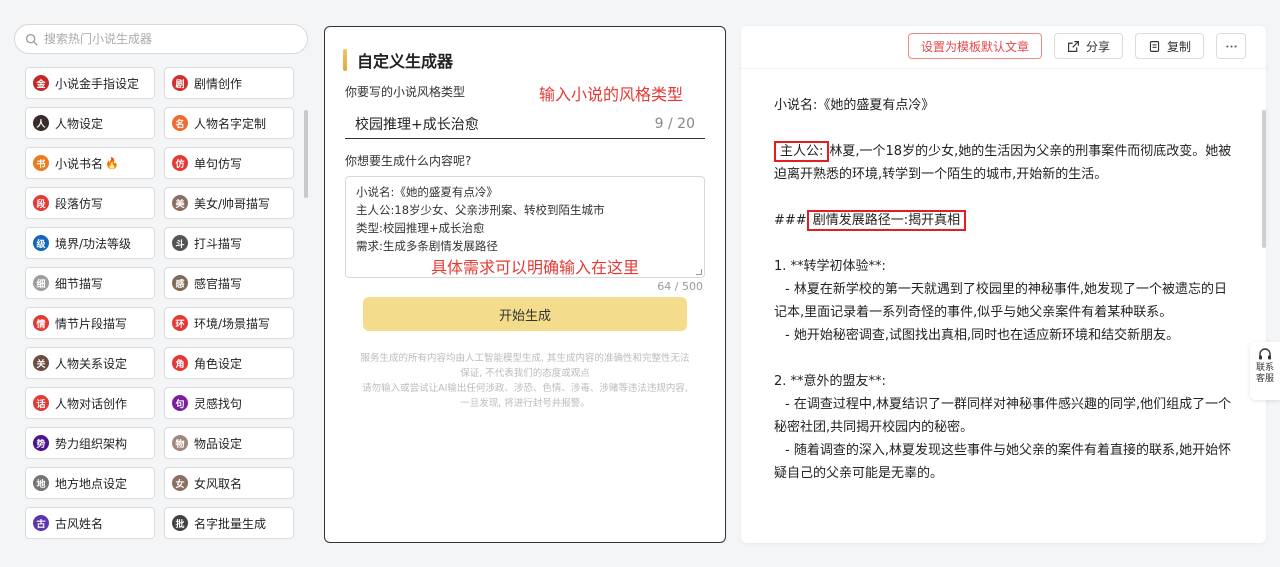 The image size is (1280, 567). What do you see at coordinates (1097, 46) in the screenshot?
I see `share-label: 分享` at bounding box center [1097, 46].